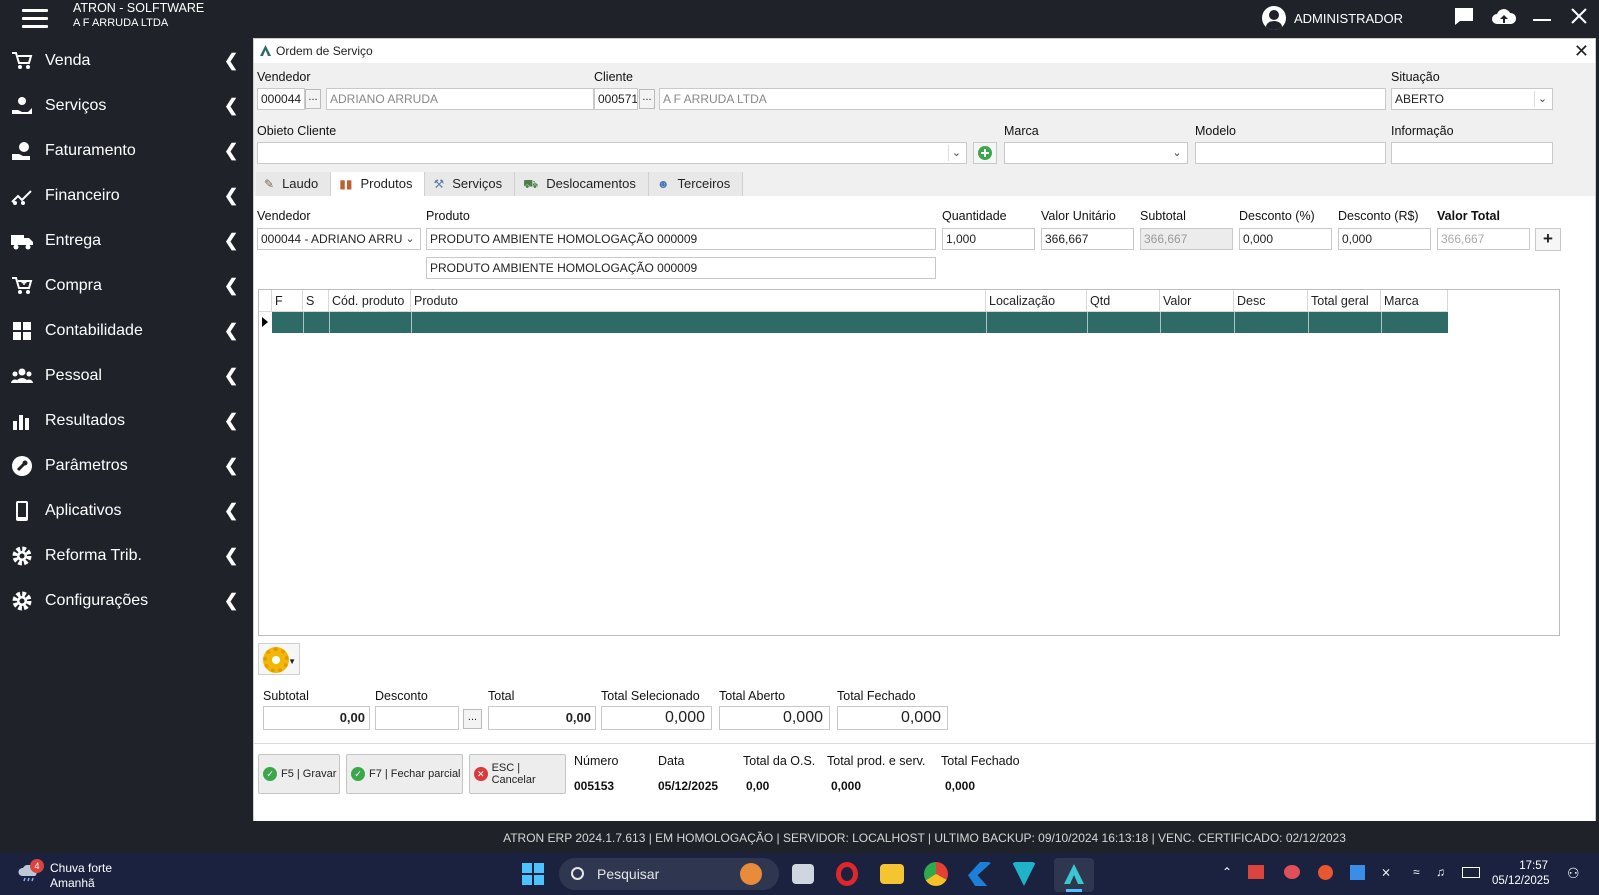  I want to click on task-view-icon, so click(803, 874).